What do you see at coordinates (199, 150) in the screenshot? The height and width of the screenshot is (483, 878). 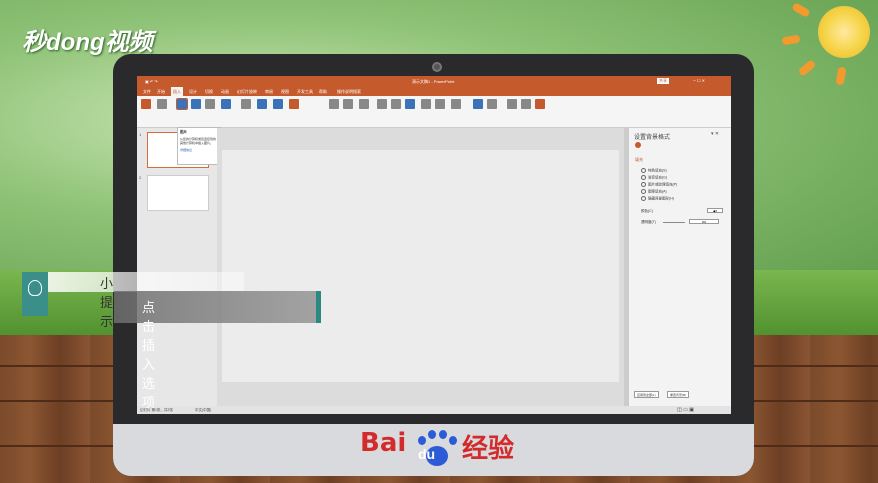 I see `tooltip-more-link: 详细信息` at bounding box center [199, 150].